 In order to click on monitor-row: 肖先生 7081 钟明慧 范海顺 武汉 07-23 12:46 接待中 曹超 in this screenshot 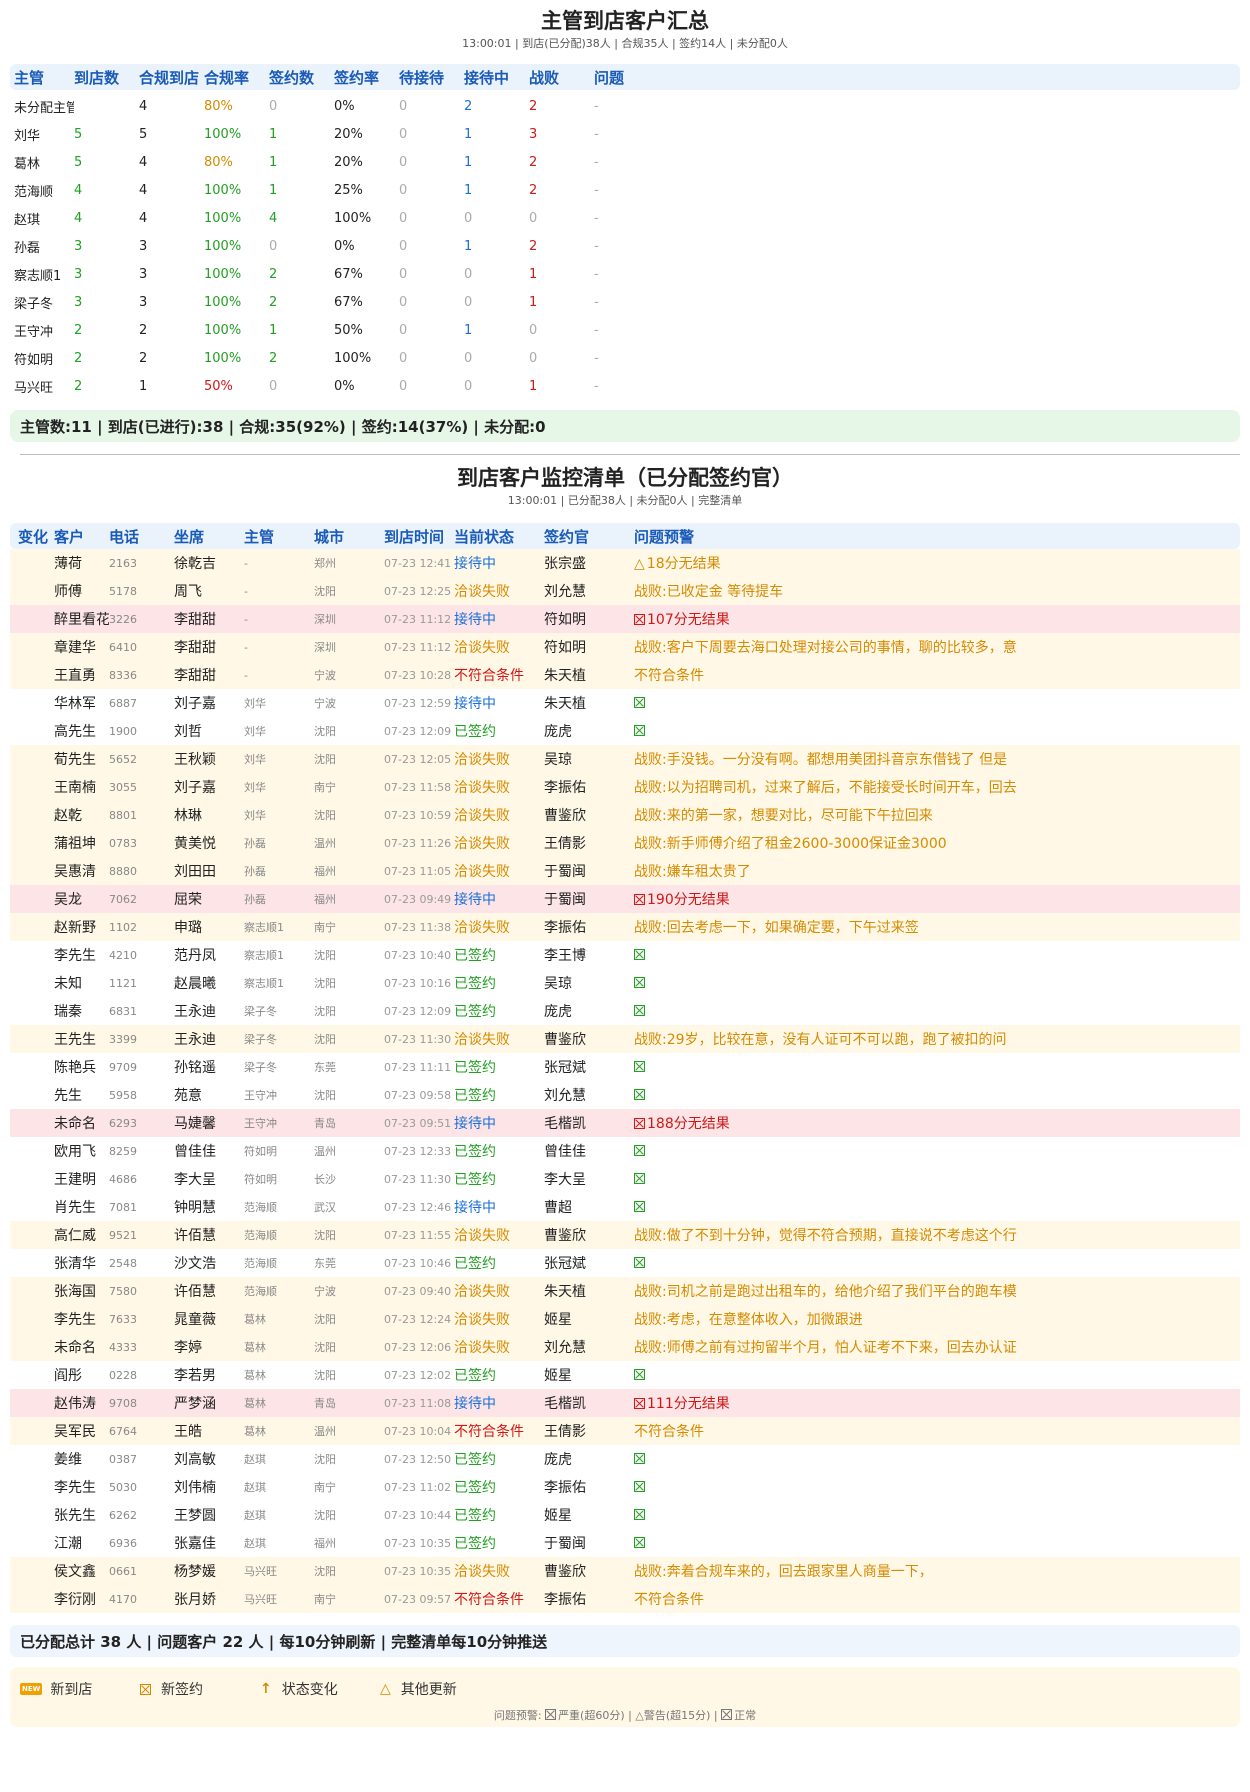, I will do `click(625, 1207)`.